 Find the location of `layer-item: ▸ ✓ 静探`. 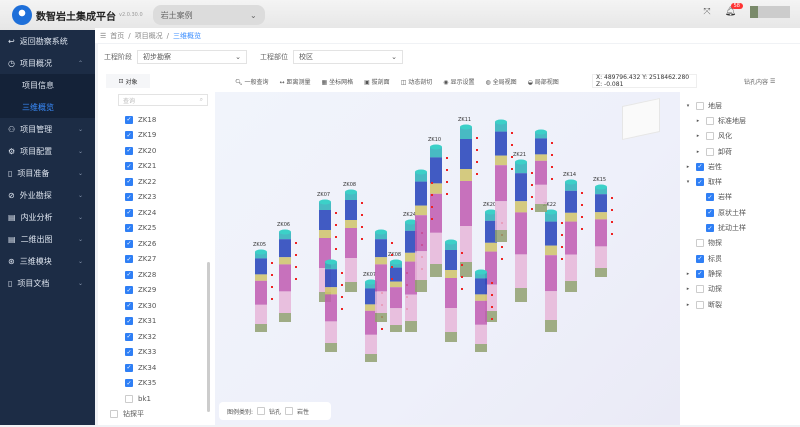

layer-item: ▸ ✓ 静探 is located at coordinates (740, 273).